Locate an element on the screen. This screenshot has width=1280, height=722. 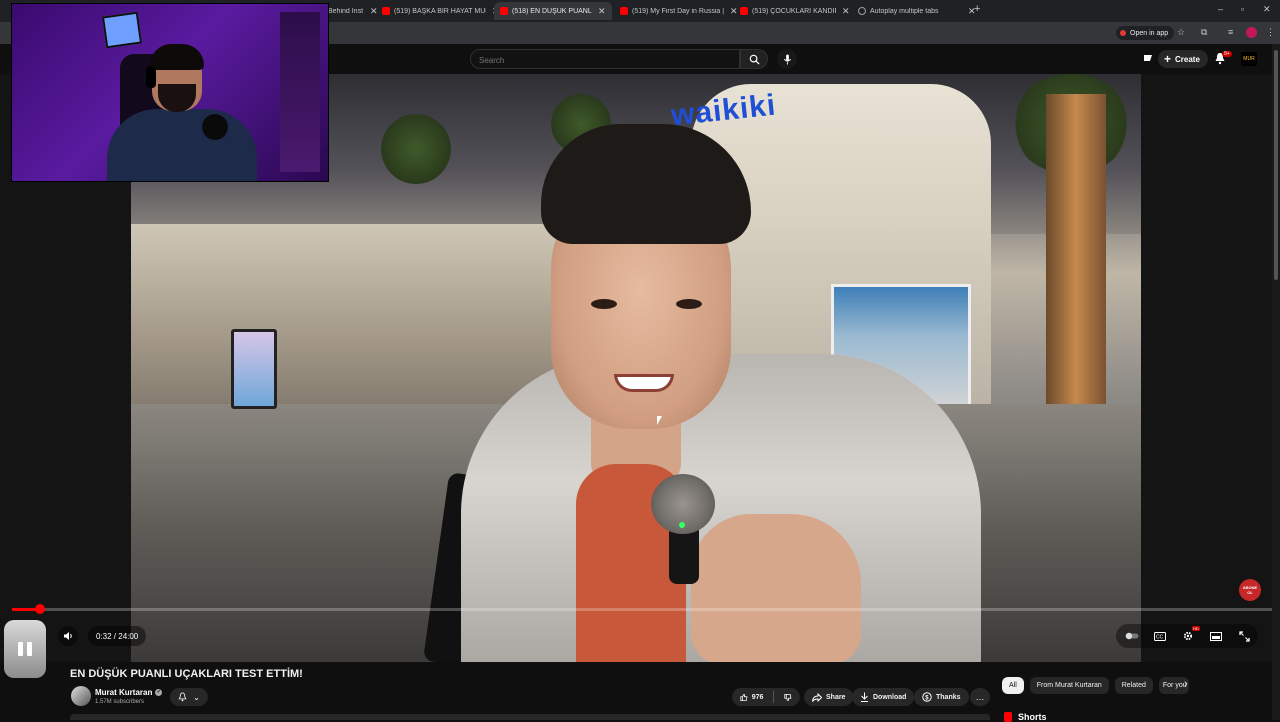
scrollbar-thumb is located at coordinates (1276, 165).